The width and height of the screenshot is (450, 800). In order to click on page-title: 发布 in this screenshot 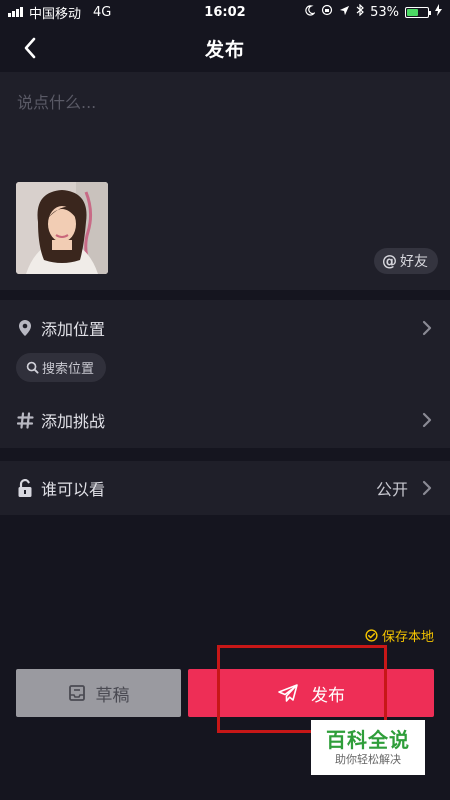, I will do `click(224, 49)`.